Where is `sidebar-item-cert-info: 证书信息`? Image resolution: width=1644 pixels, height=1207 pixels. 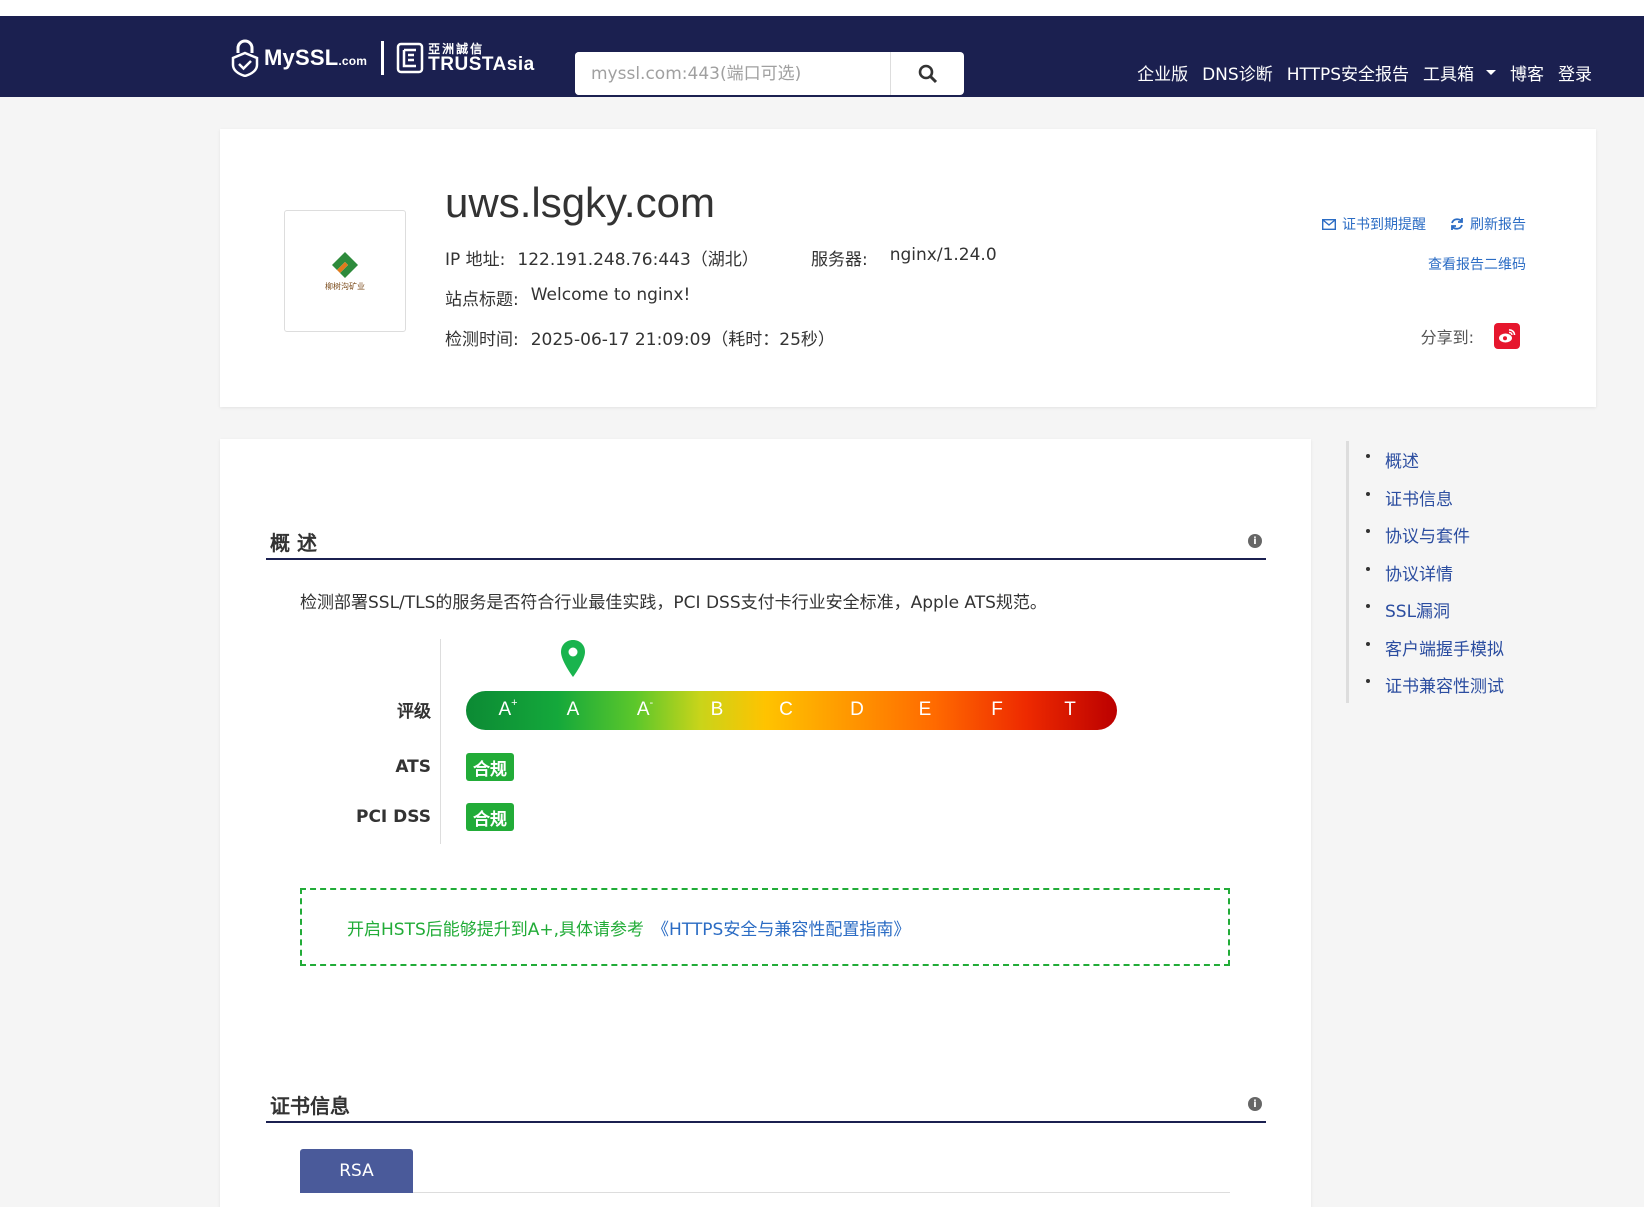 sidebar-item-cert-info: 证书信息 is located at coordinates (1435, 498).